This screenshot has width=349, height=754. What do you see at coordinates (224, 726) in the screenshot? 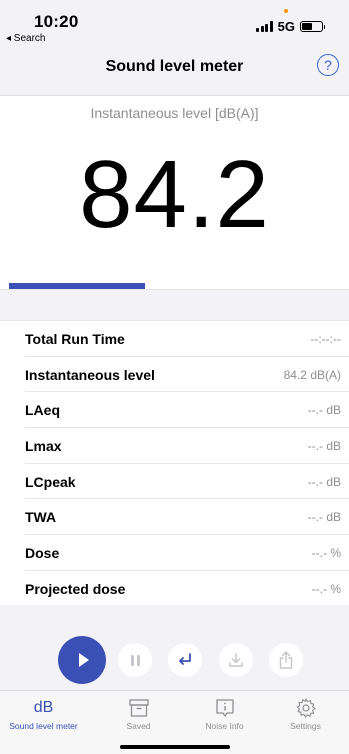
I see `tab-label: Noise Info` at bounding box center [224, 726].